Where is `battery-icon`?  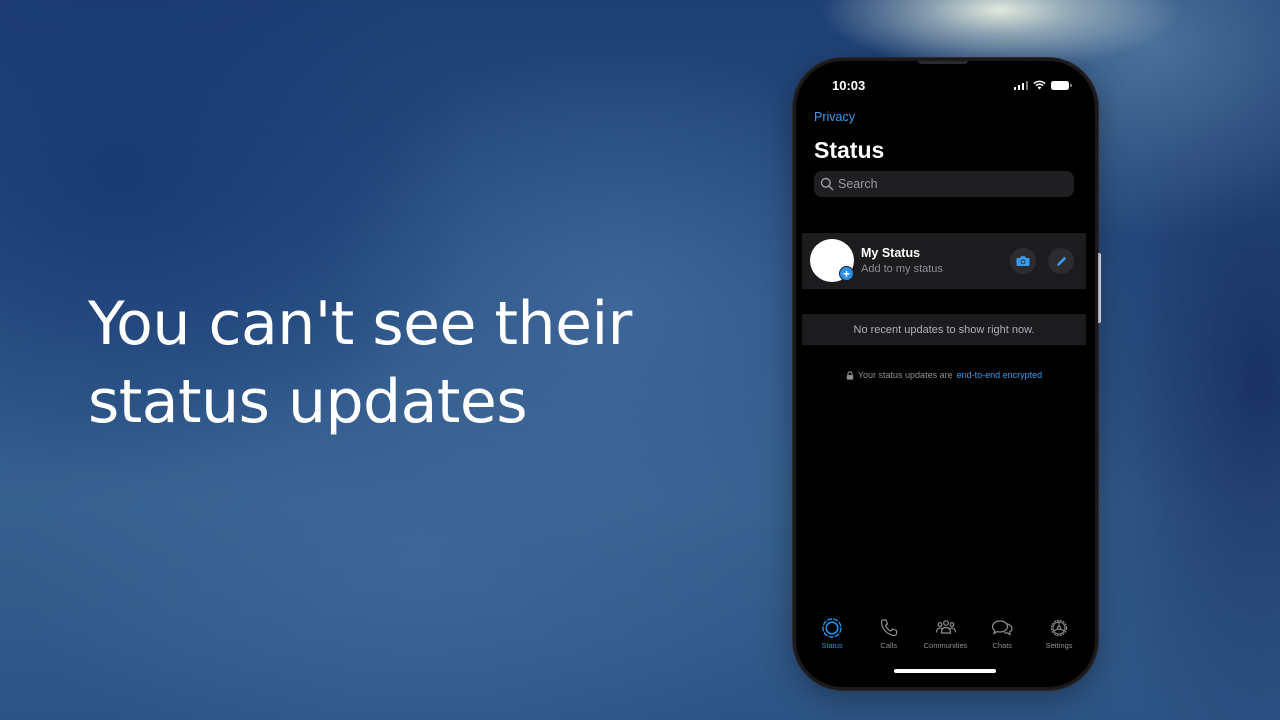 battery-icon is located at coordinates (1061, 85).